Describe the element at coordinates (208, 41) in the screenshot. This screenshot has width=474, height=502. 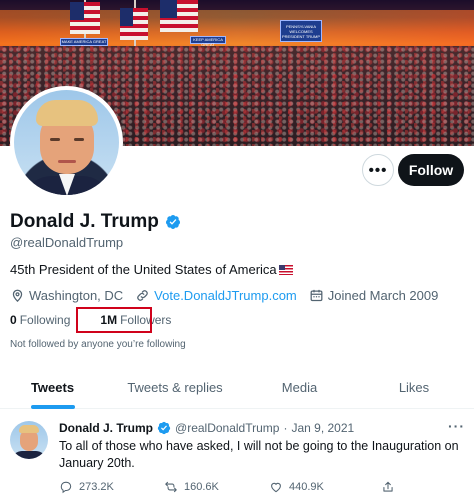
I see `banner-sign-middle: KEEP AMERICA GREAT` at that location.